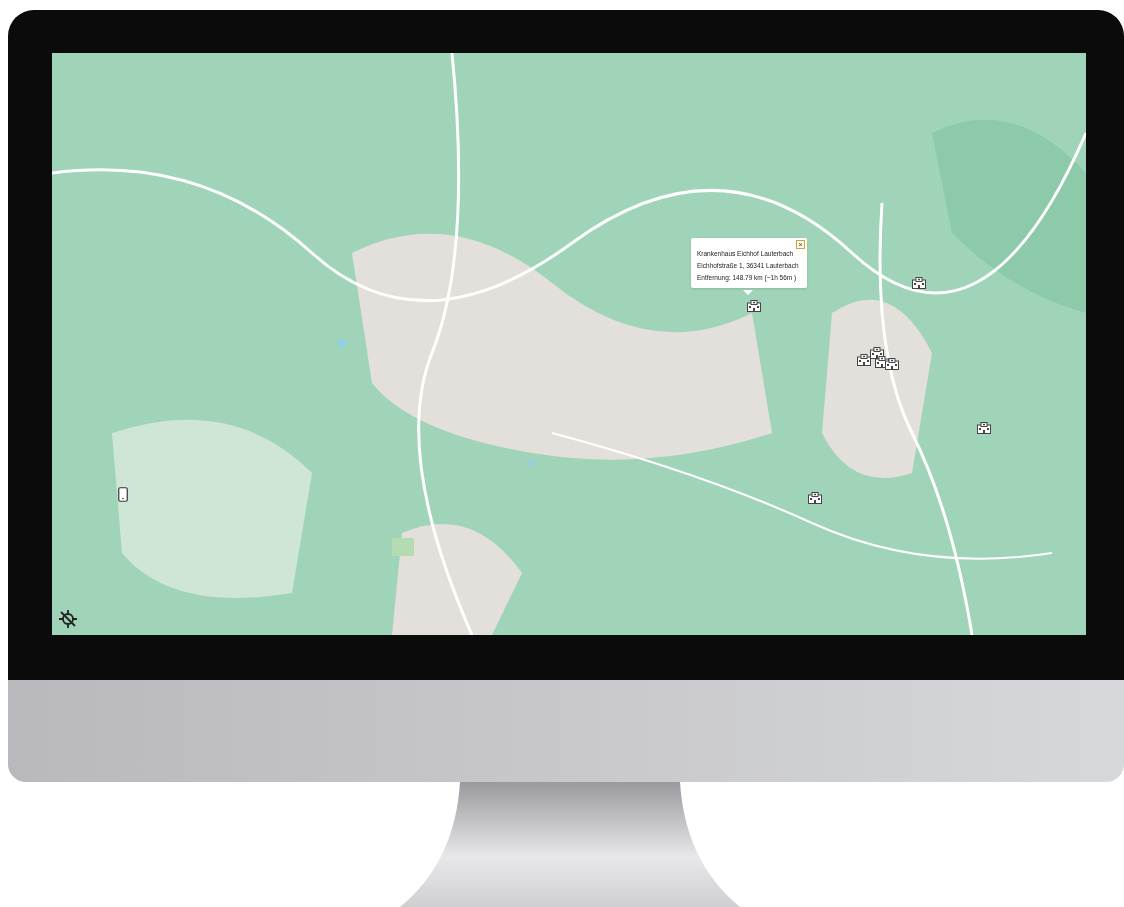 The image size is (1124, 907). Describe the element at coordinates (68, 619) in the screenshot. I see `location-off-icon` at that location.